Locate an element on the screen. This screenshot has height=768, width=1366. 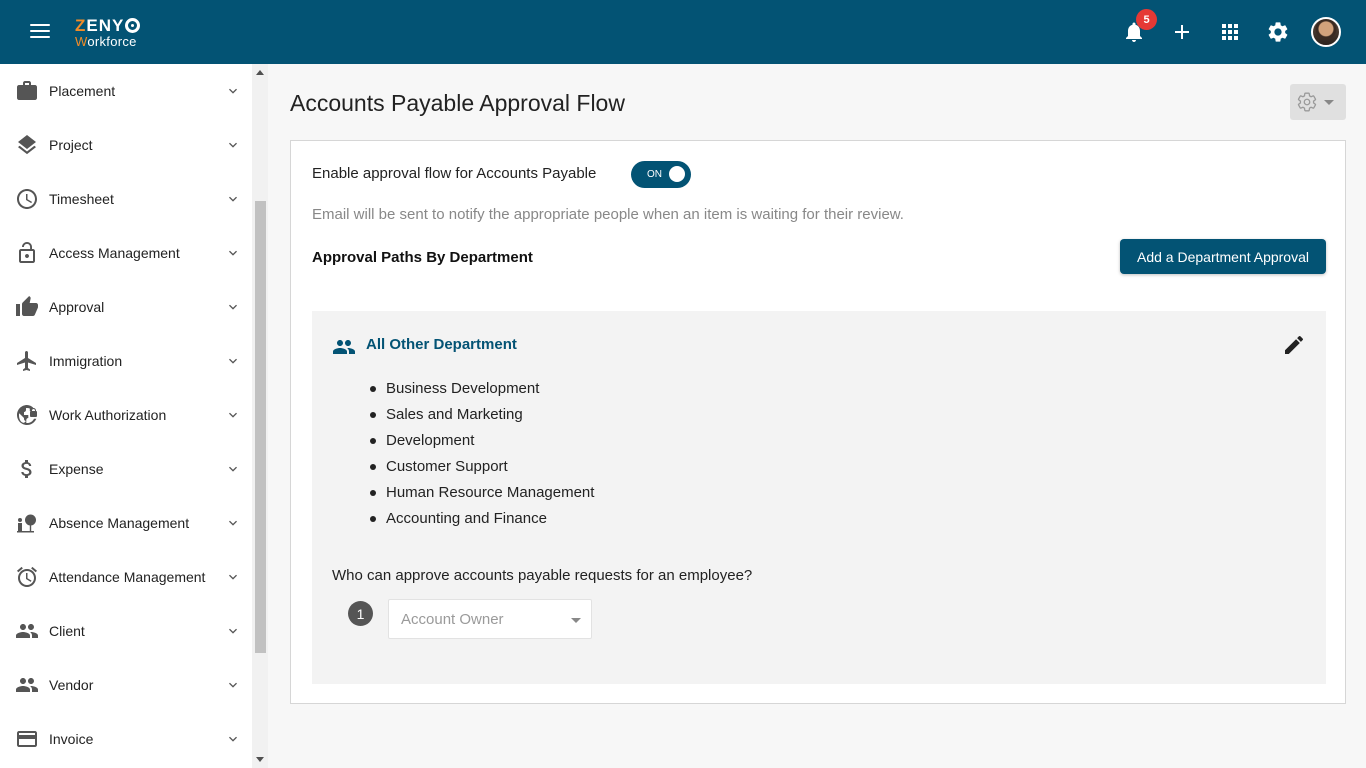
page-title: Accounts Payable Approval Flow is located at coordinates (457, 103).